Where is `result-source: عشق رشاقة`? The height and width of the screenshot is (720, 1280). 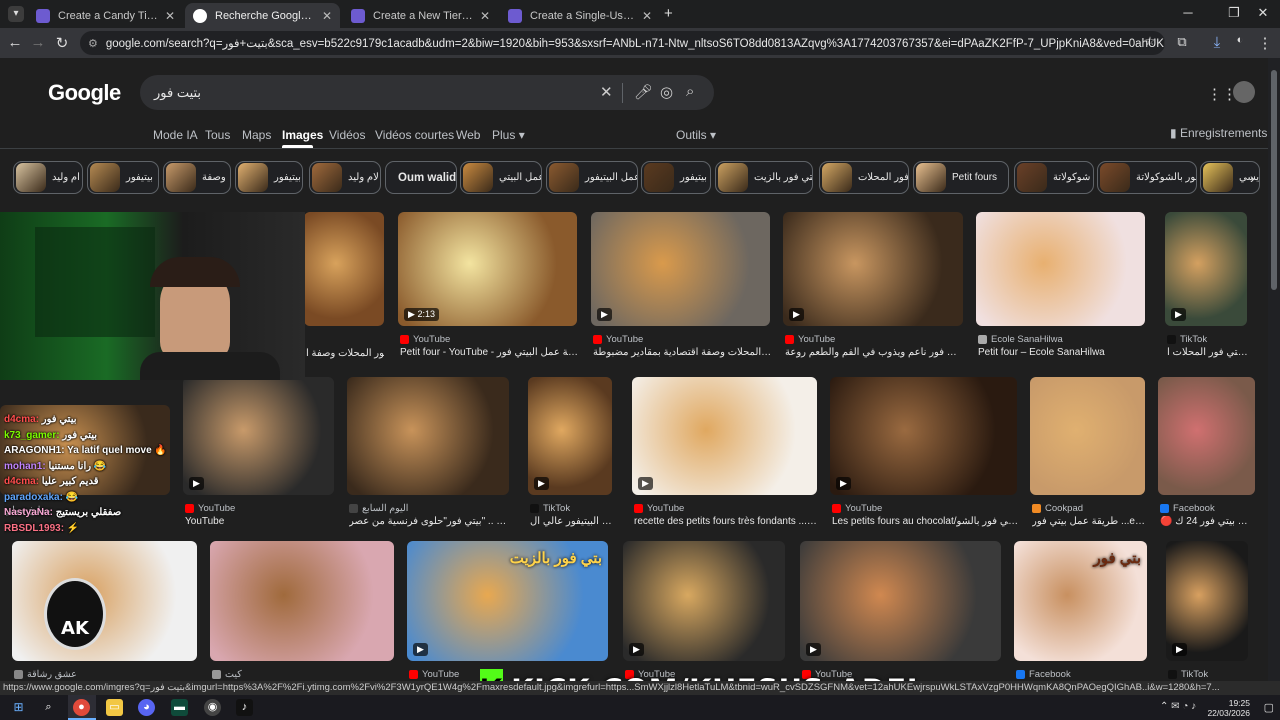 result-source: عشق رشاقة is located at coordinates (106, 674).